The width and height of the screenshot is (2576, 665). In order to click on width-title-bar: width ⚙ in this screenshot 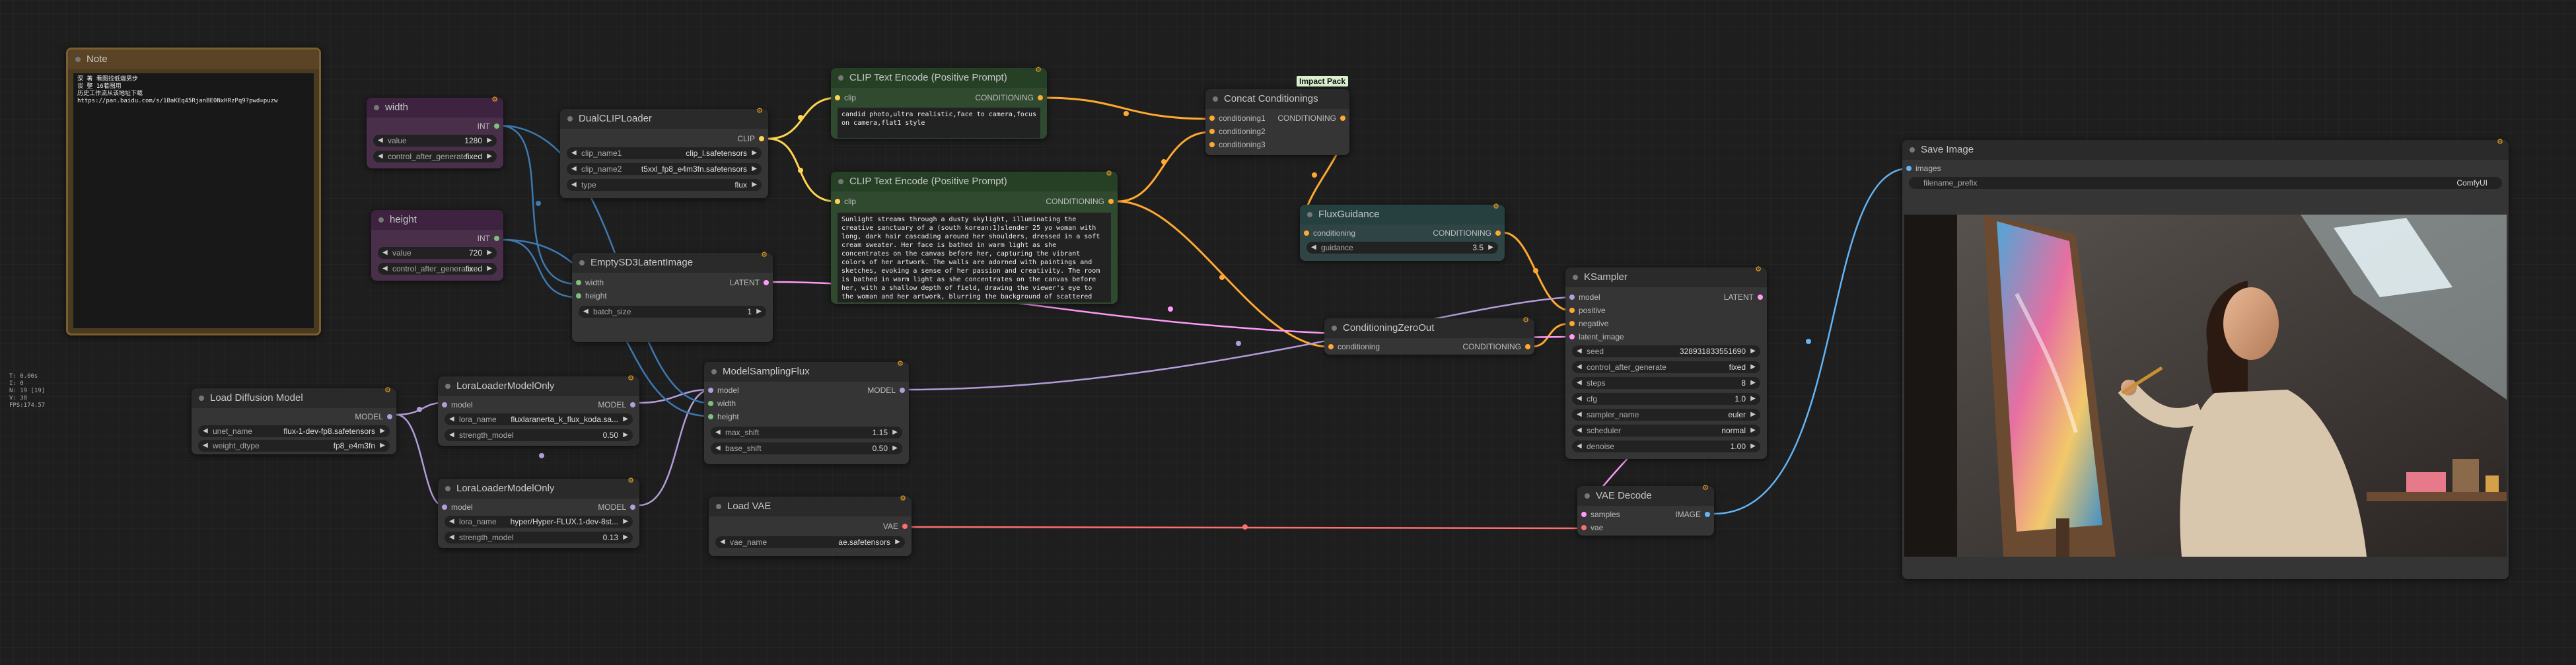, I will do `click(435, 107)`.